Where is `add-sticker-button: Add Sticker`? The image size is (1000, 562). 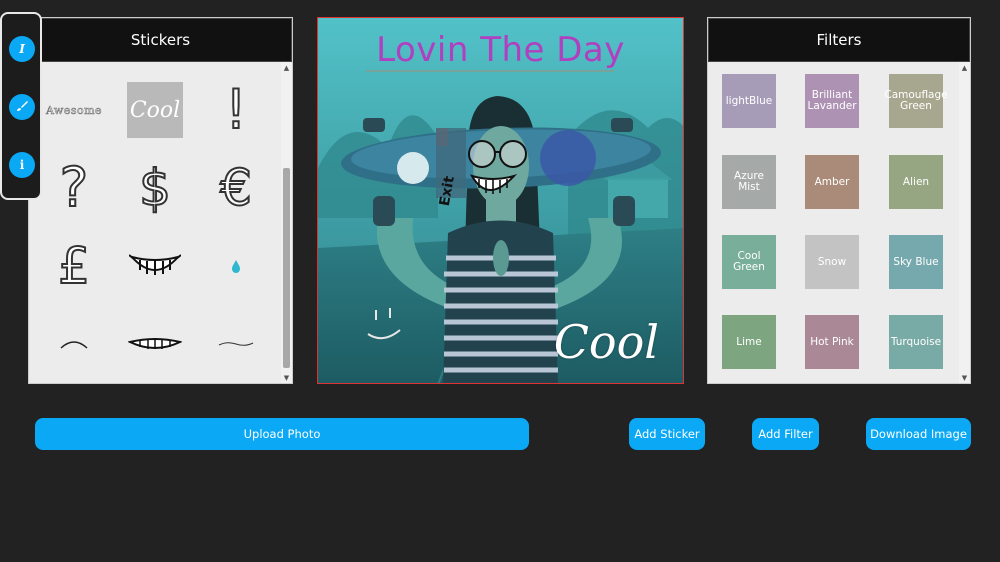 add-sticker-button: Add Sticker is located at coordinates (667, 434).